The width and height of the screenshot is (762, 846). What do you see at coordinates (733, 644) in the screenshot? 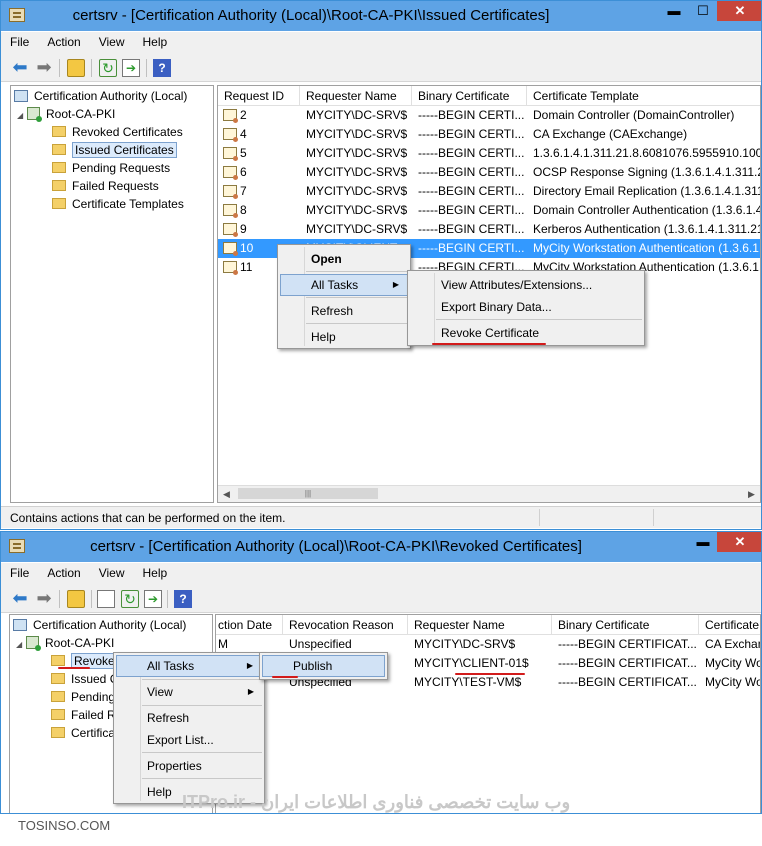
I see `cell-template: CA Exchan` at bounding box center [733, 644].